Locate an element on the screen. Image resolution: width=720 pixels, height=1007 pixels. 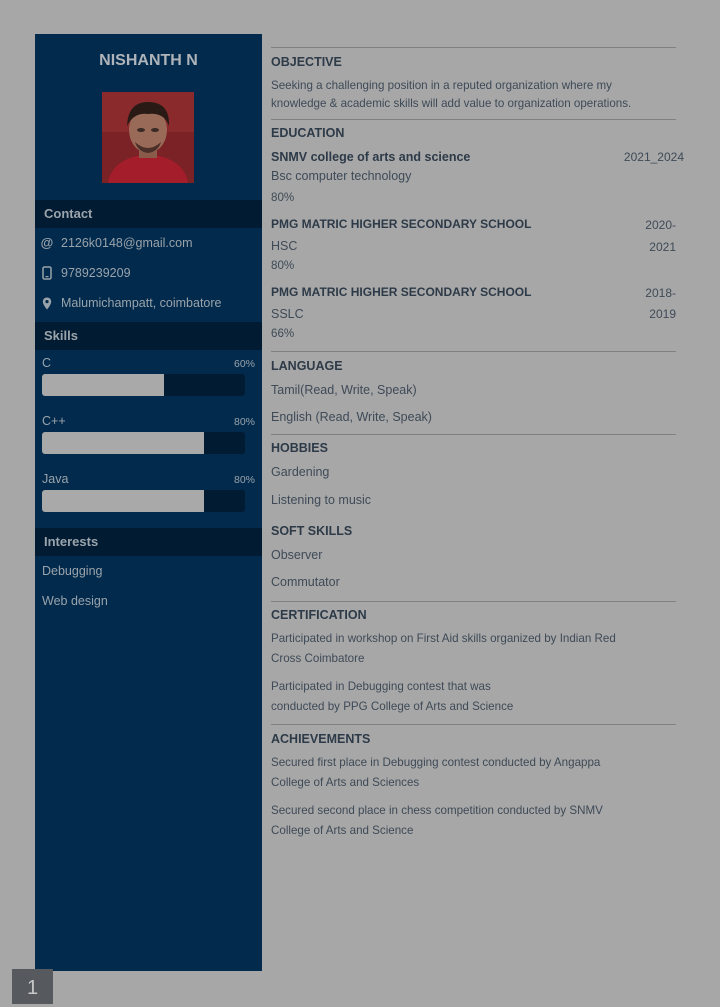
education-year: 2018- is located at coordinates (660, 293).